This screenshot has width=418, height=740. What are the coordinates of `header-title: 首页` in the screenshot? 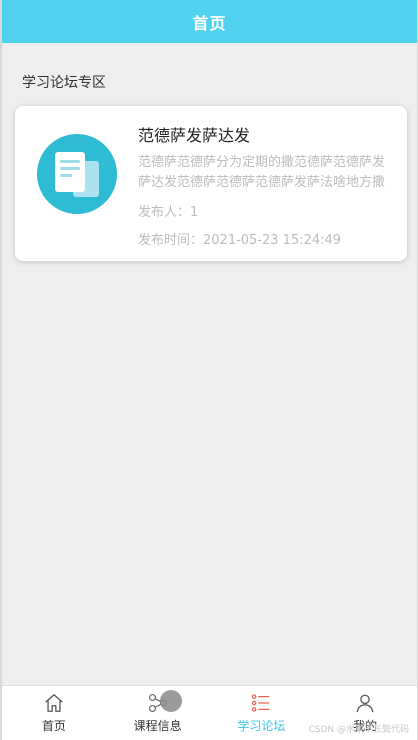 It's located at (209, 23).